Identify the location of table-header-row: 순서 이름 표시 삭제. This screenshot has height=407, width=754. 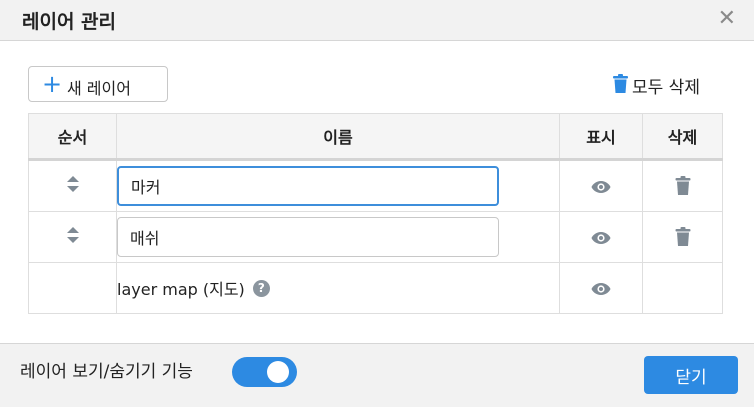
(375, 137).